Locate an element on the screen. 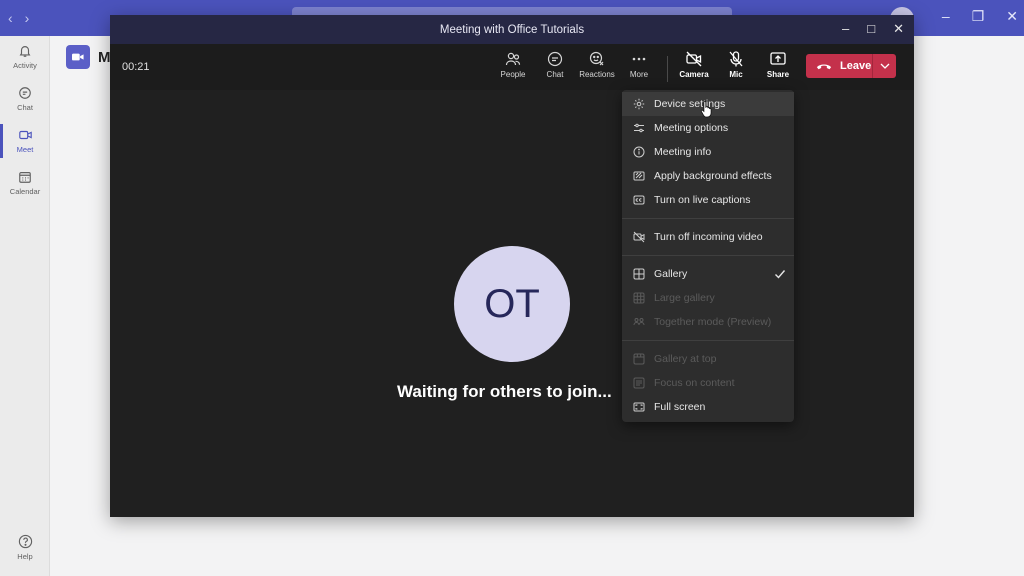 This screenshot has height=576, width=1024. leave-button-group: Leave is located at coordinates (851, 66).